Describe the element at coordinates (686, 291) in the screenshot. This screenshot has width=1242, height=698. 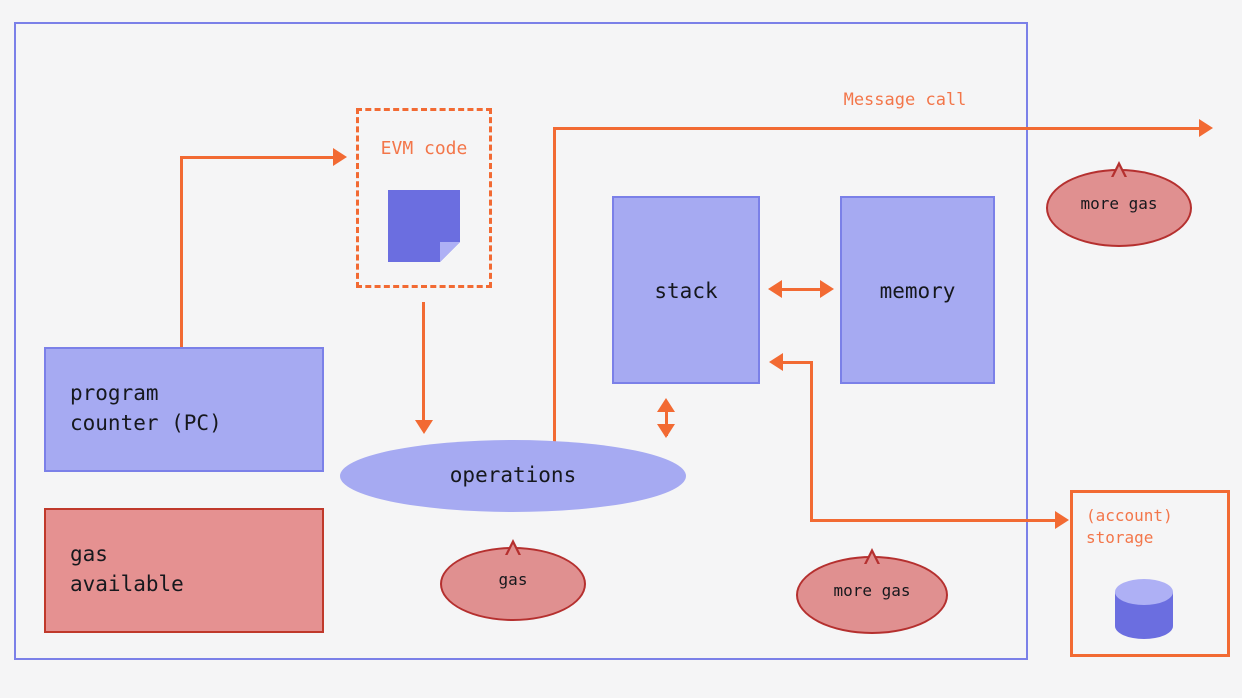
I see `stack-label: stack` at that location.